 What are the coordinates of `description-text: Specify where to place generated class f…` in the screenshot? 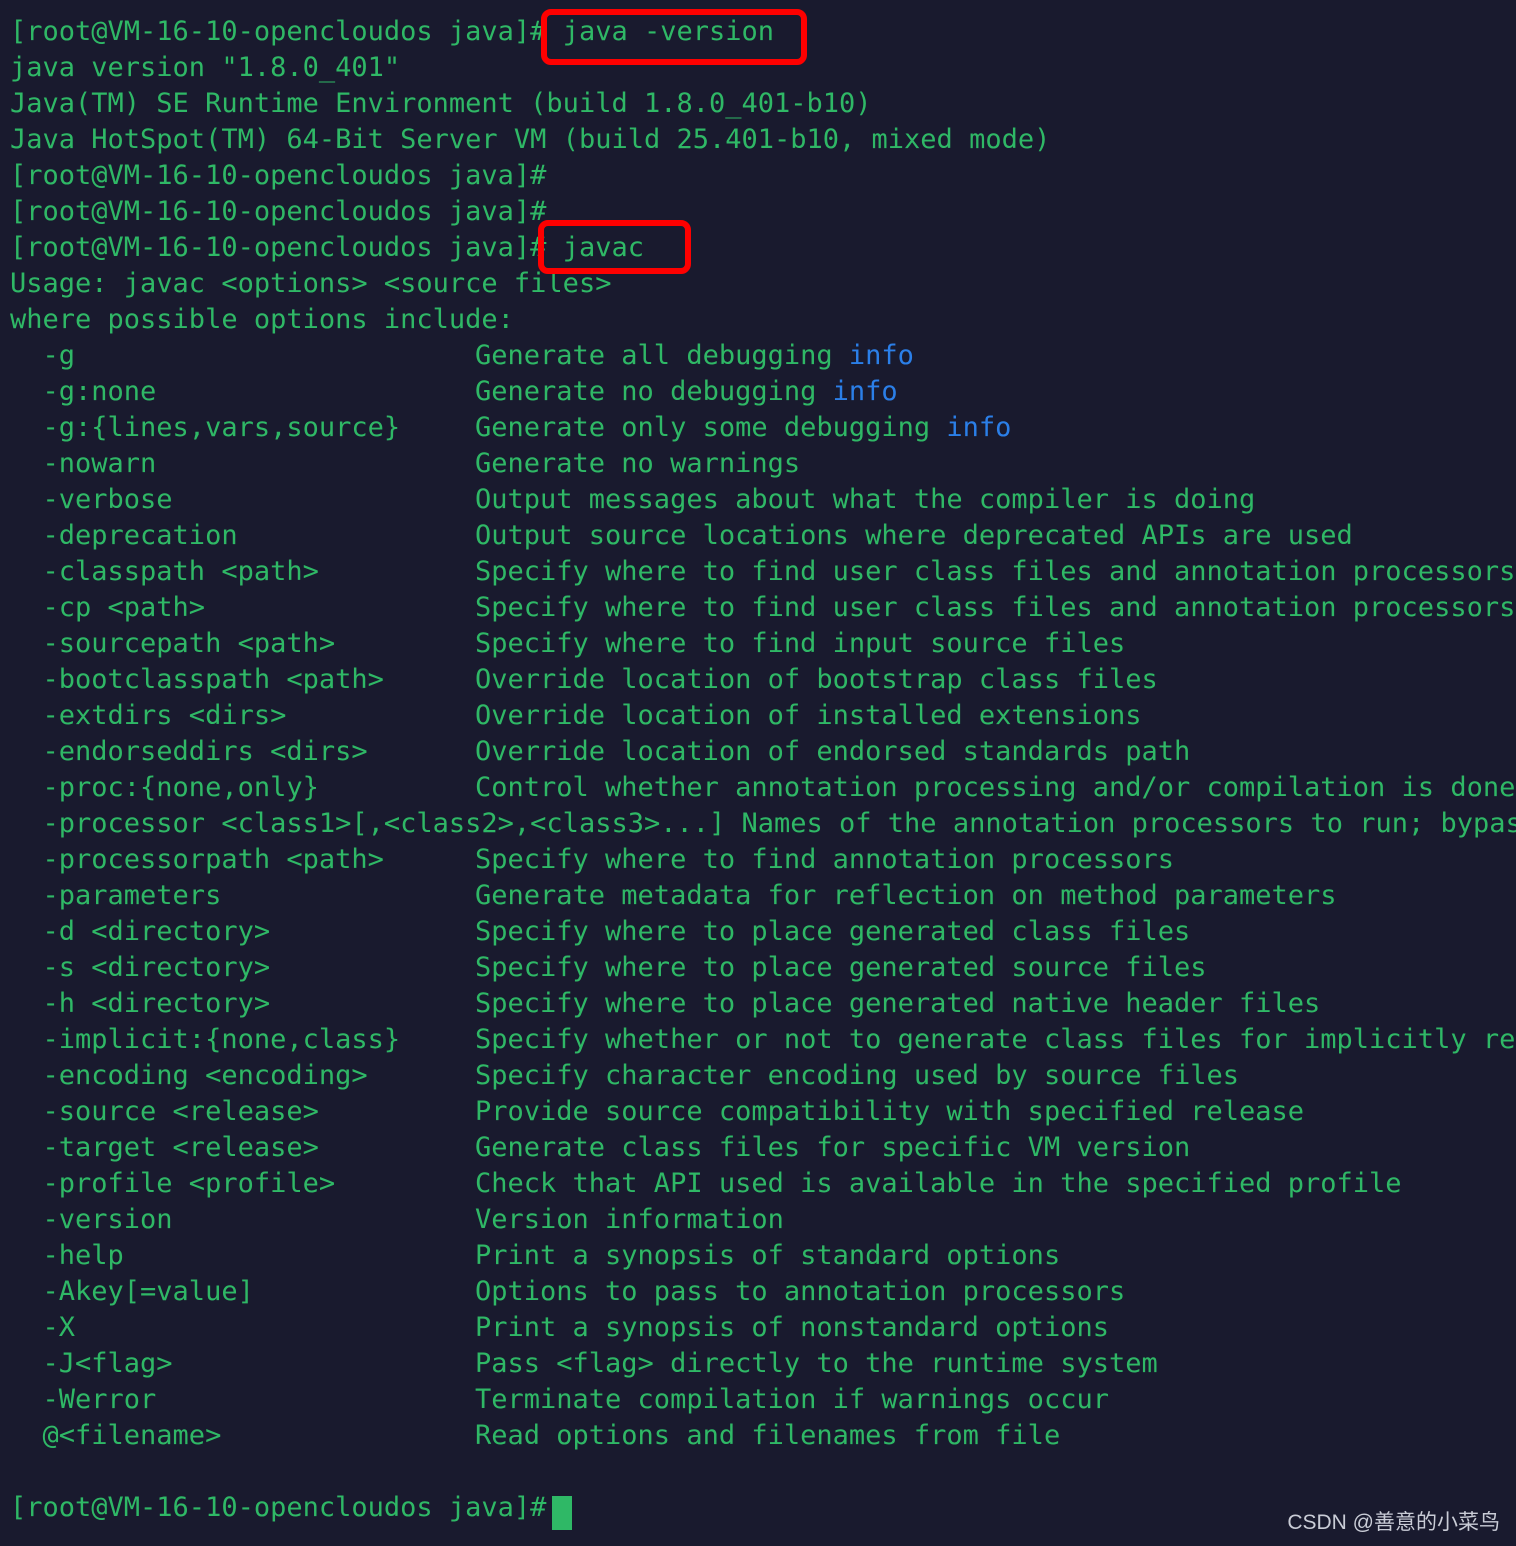 It's located at (833, 931).